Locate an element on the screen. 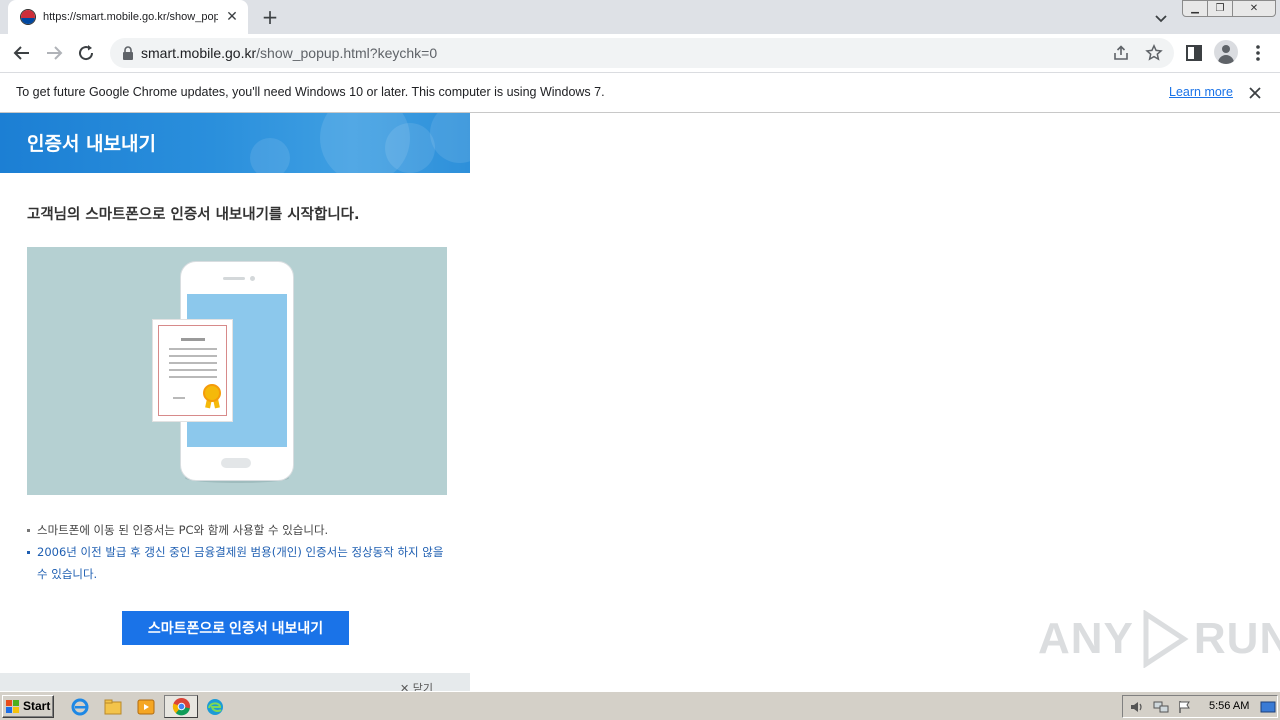 The height and width of the screenshot is (720, 1280). share-icon is located at coordinates (1121, 53).